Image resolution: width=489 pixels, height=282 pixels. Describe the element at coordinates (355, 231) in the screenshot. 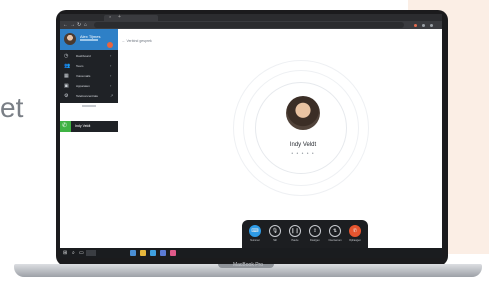

I see `hangup-icon: ✆` at that location.